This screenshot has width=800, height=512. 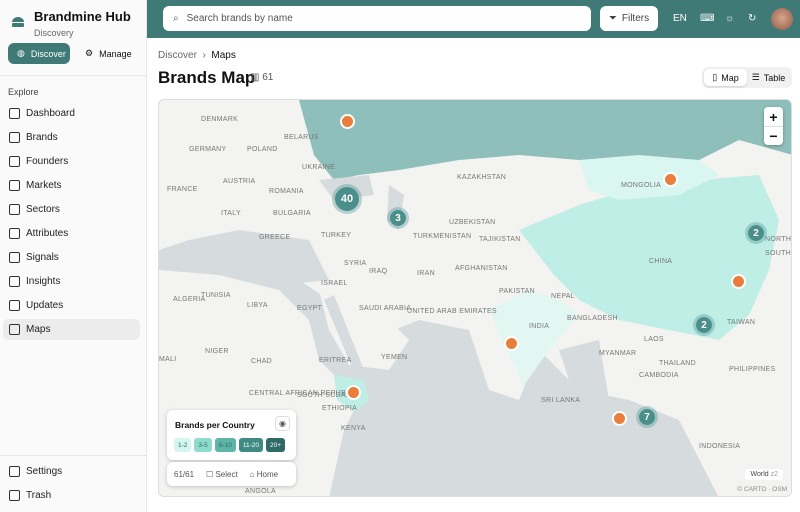 What do you see at coordinates (239, 181) in the screenshot?
I see `country-label: AUSTRIA` at bounding box center [239, 181].